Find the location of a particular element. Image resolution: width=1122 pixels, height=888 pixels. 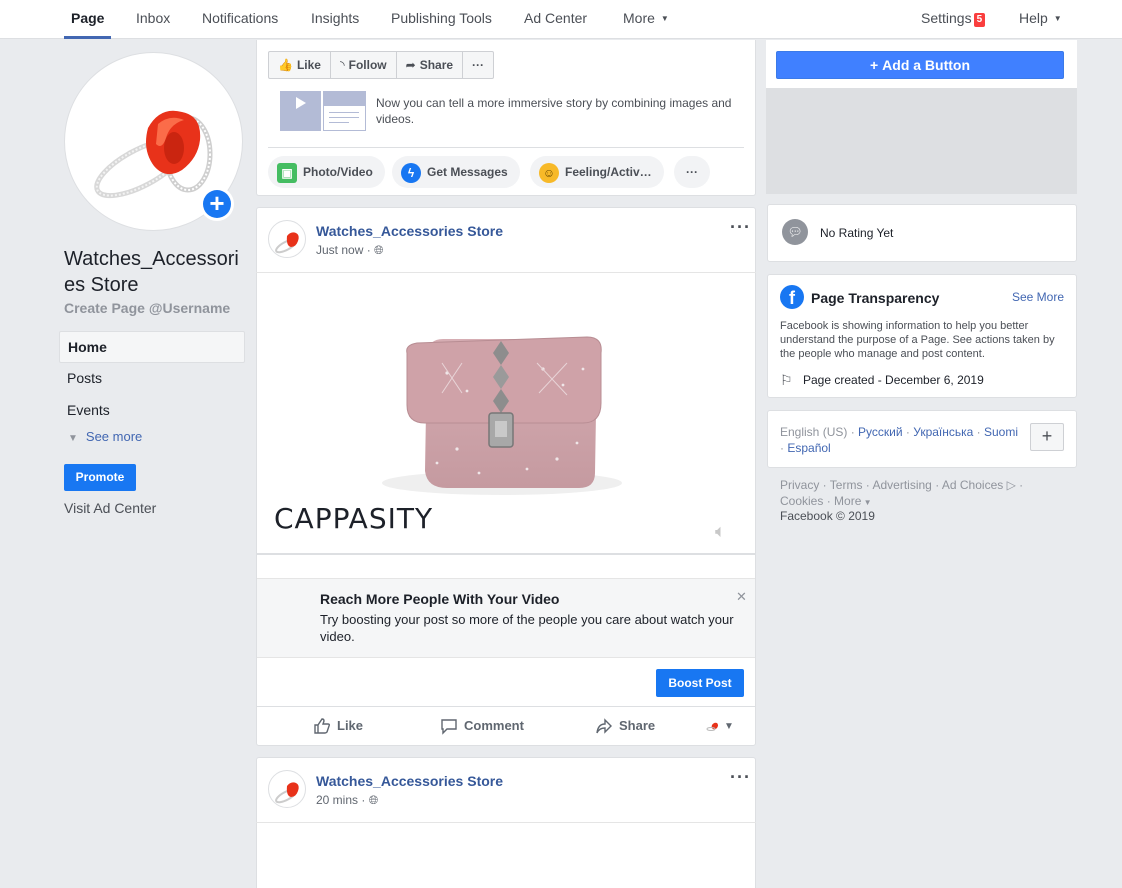

boost-tip-title: Reach More People With Your Video is located at coordinates (440, 599).